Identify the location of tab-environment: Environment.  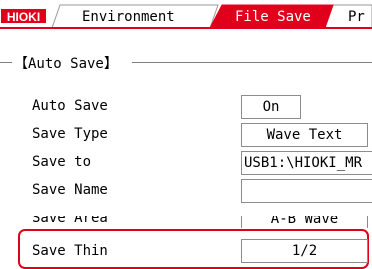
(128, 17).